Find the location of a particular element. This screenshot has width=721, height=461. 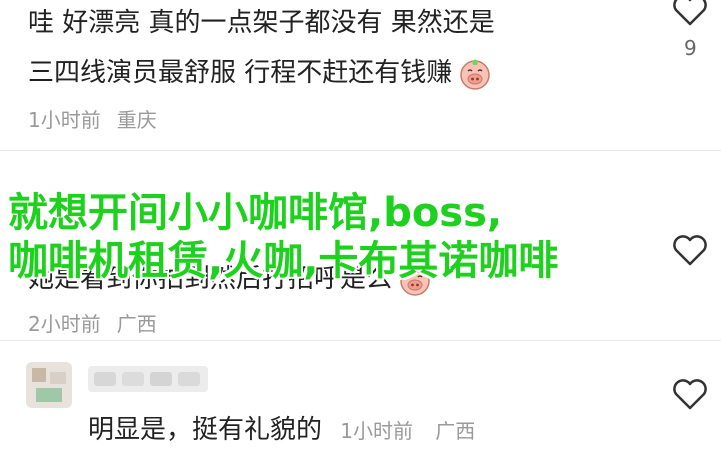

comment-time: 1小时前 is located at coordinates (64, 120).